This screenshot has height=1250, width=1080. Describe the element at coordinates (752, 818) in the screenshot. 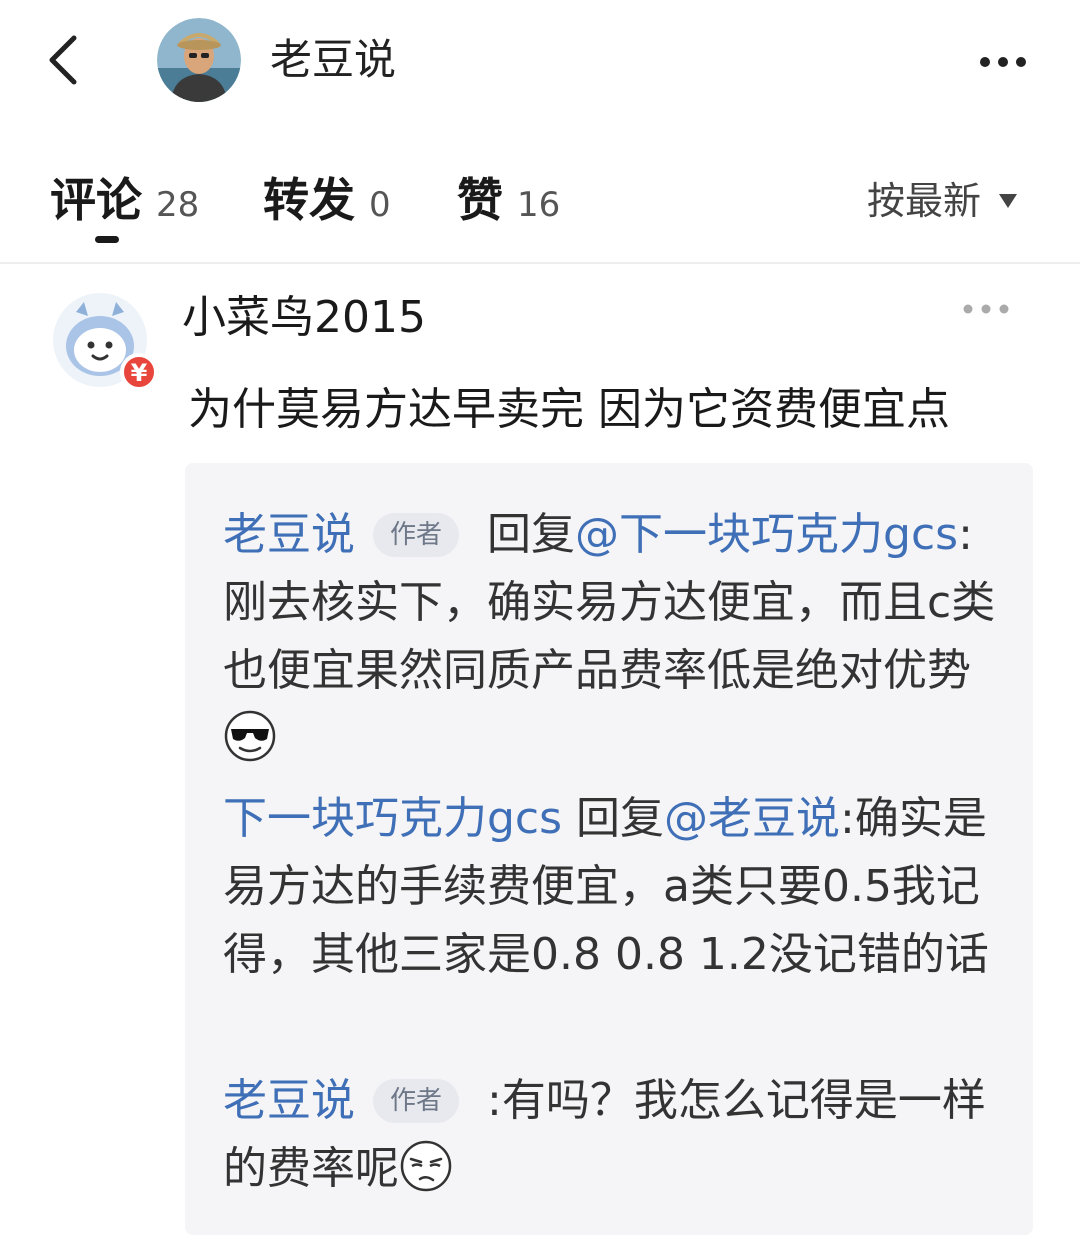

I see `reply-mention: @老豆说` at that location.